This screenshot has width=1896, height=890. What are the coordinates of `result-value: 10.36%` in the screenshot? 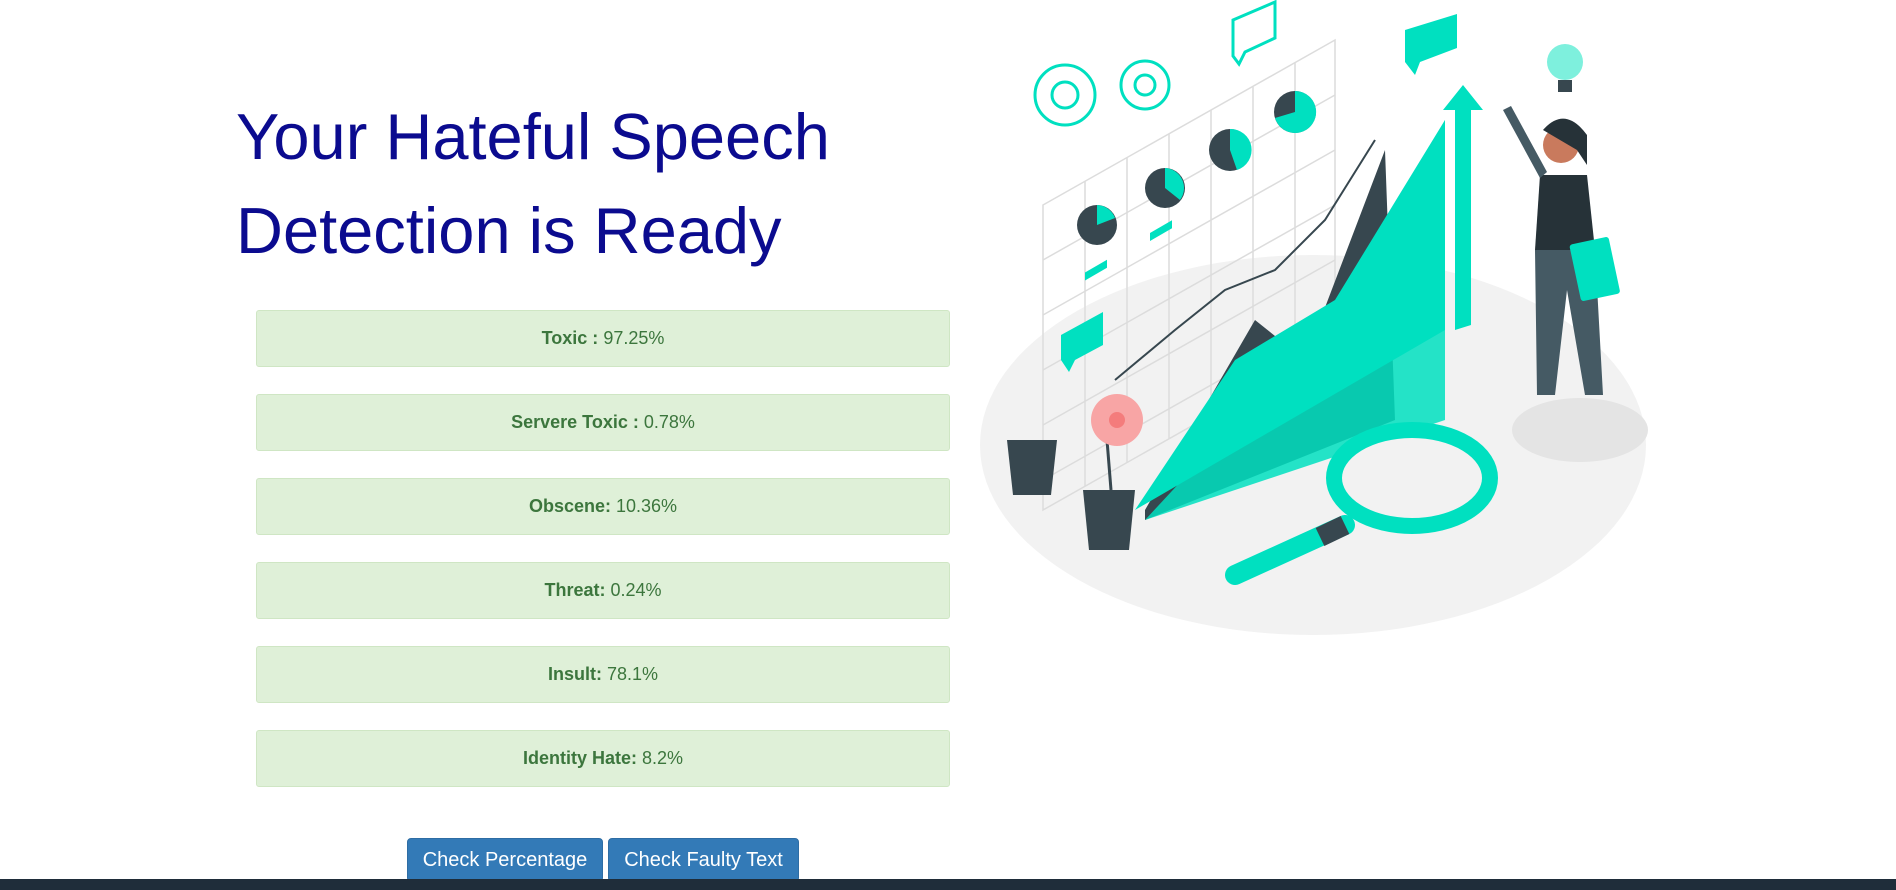 It's located at (646, 506).